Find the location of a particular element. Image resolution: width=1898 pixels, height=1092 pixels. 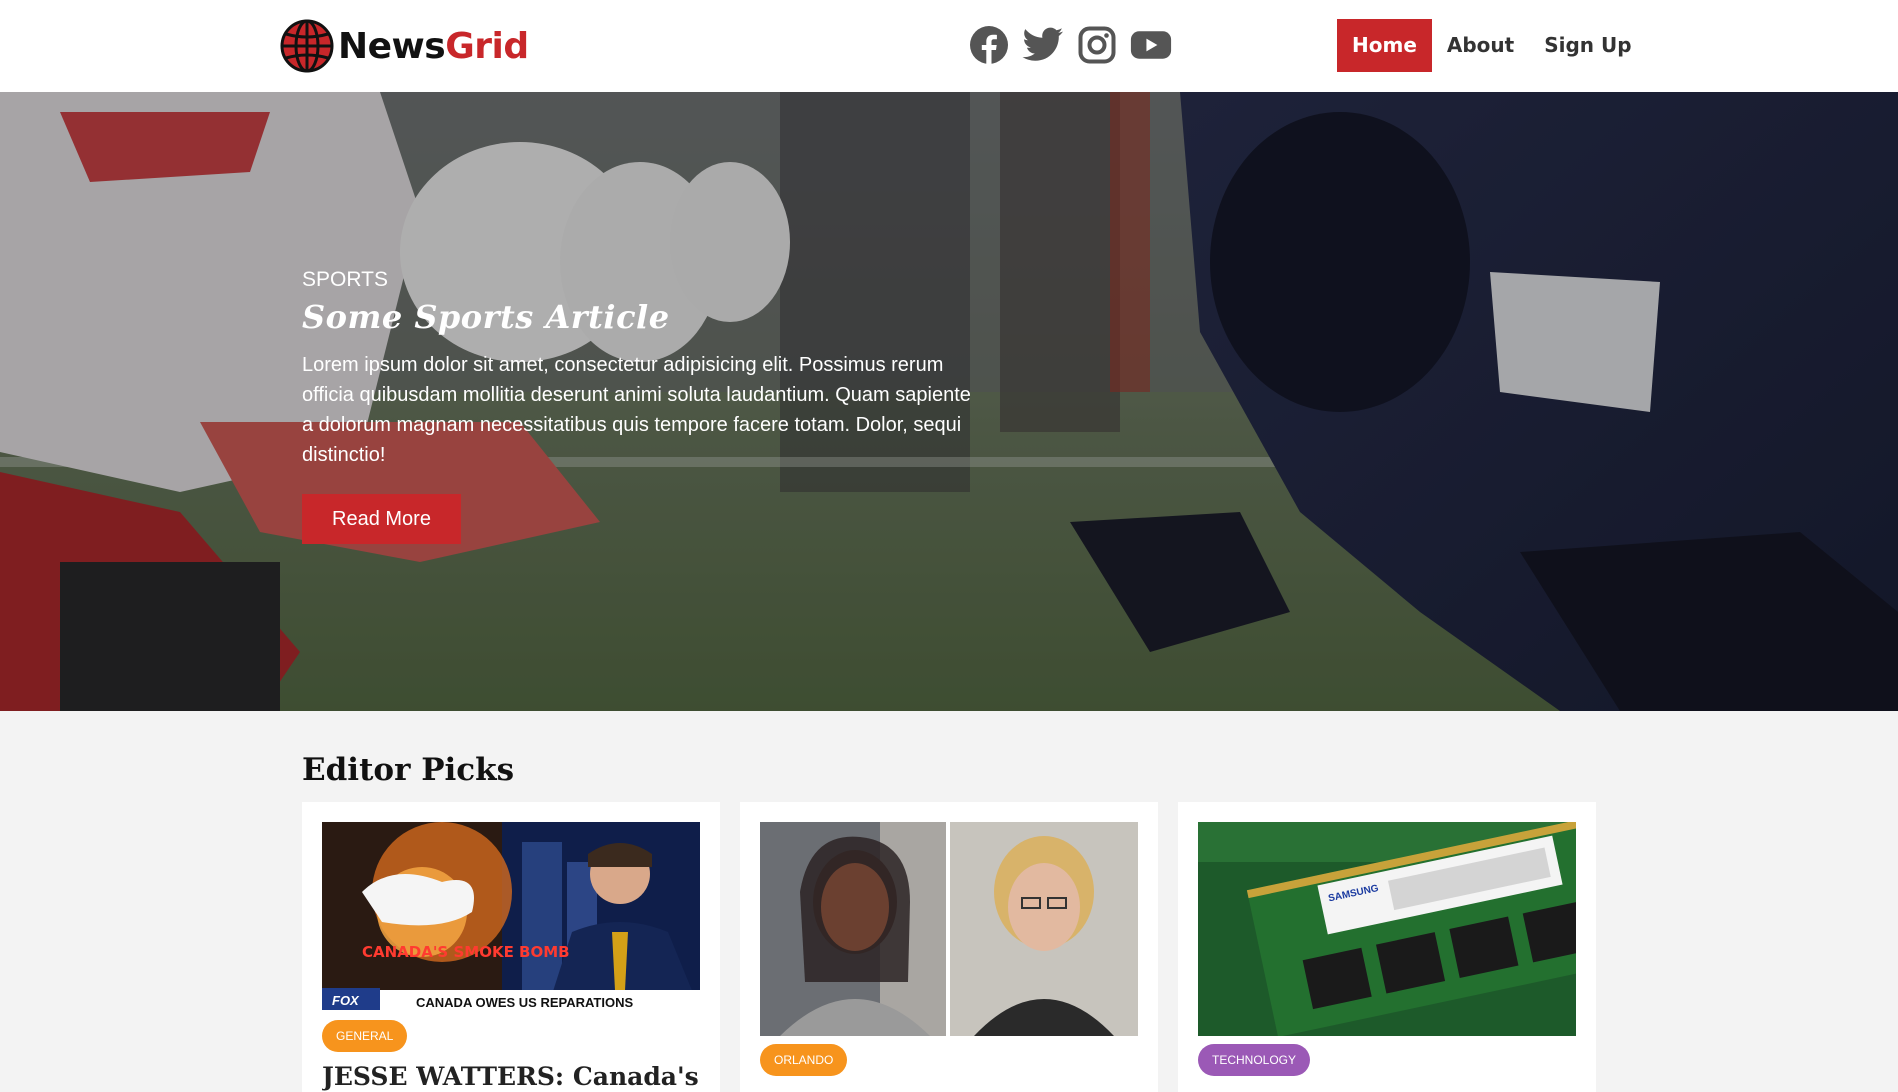

twitter-link is located at coordinates (1043, 45).